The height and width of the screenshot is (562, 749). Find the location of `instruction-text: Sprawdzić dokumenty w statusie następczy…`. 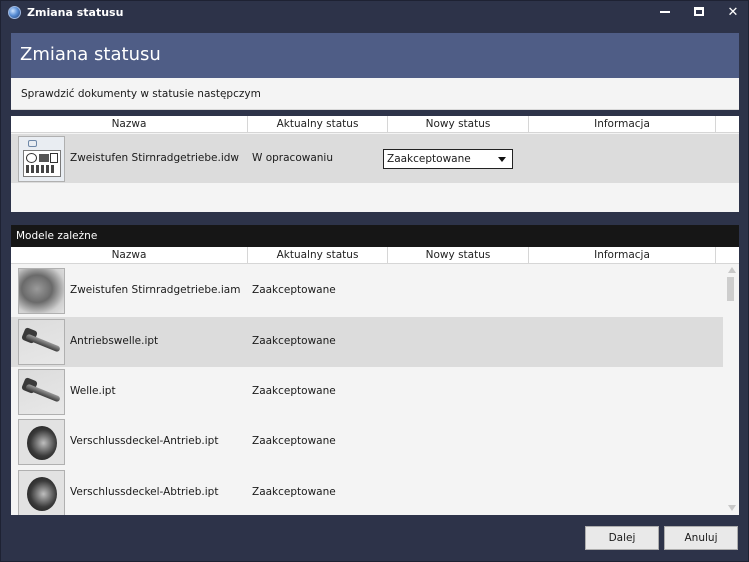

instruction-text: Sprawdzić dokumenty w statusie następczy… is located at coordinates (141, 94).